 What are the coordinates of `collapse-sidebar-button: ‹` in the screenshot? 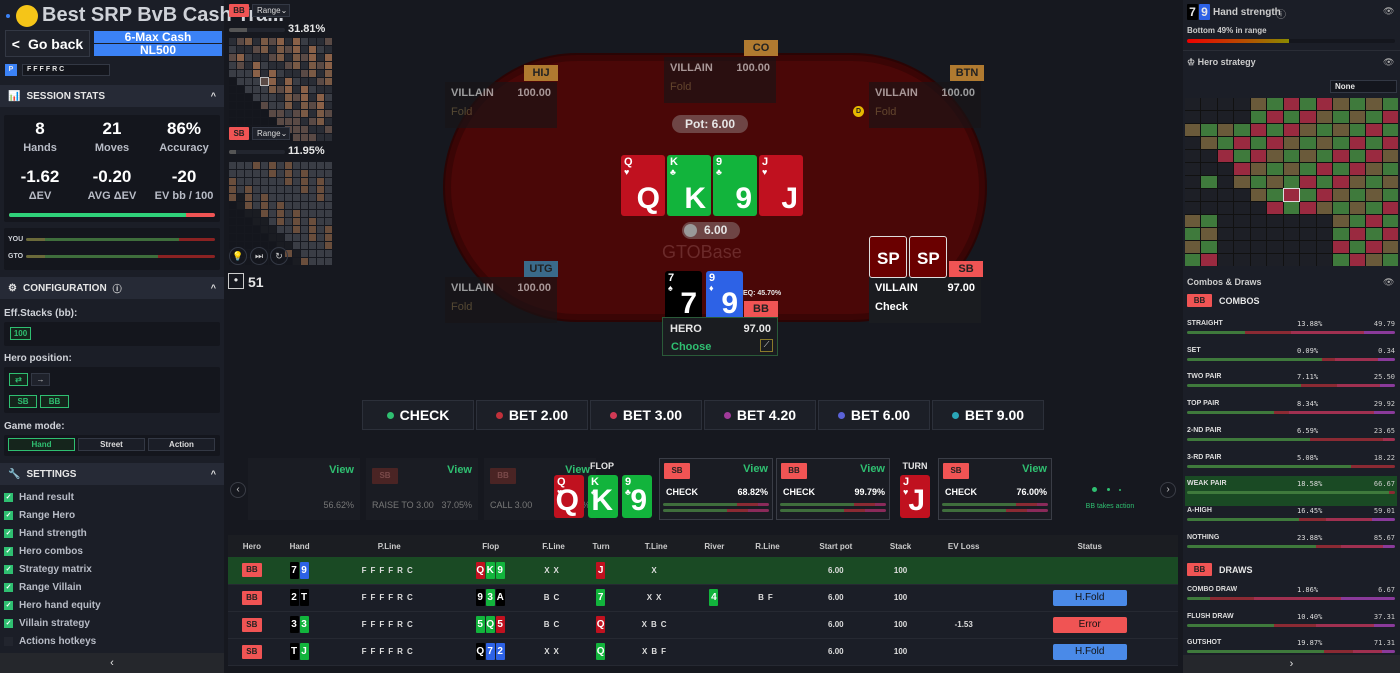 It's located at (112, 663).